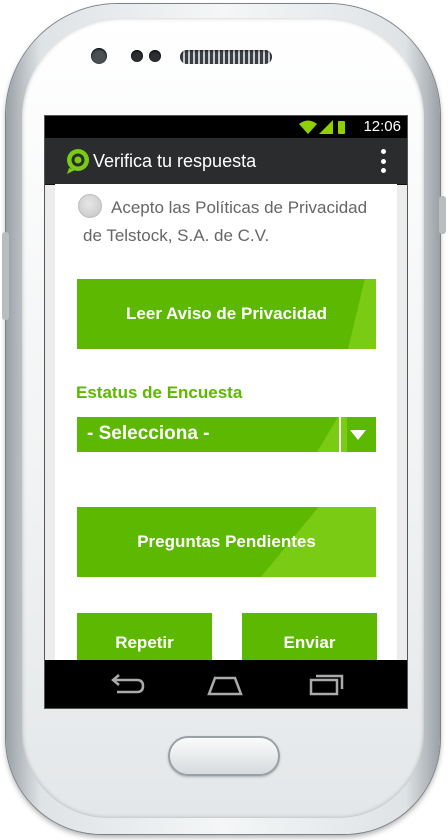 The height and width of the screenshot is (840, 448). What do you see at coordinates (148, 433) in the screenshot?
I see `survey-status-value: - Selecciona -` at bounding box center [148, 433].